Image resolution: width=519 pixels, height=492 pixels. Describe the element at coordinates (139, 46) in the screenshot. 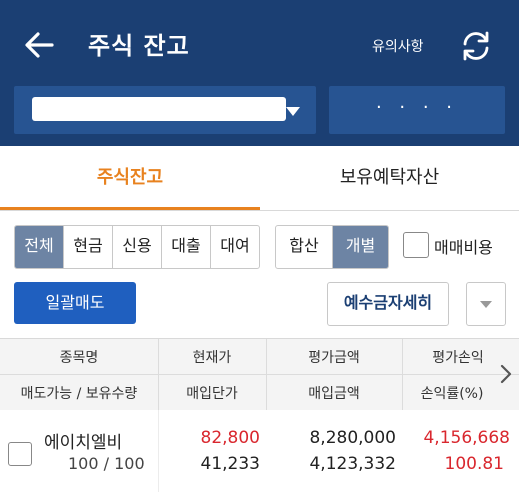

I see `page-title: 주식 잔고` at that location.